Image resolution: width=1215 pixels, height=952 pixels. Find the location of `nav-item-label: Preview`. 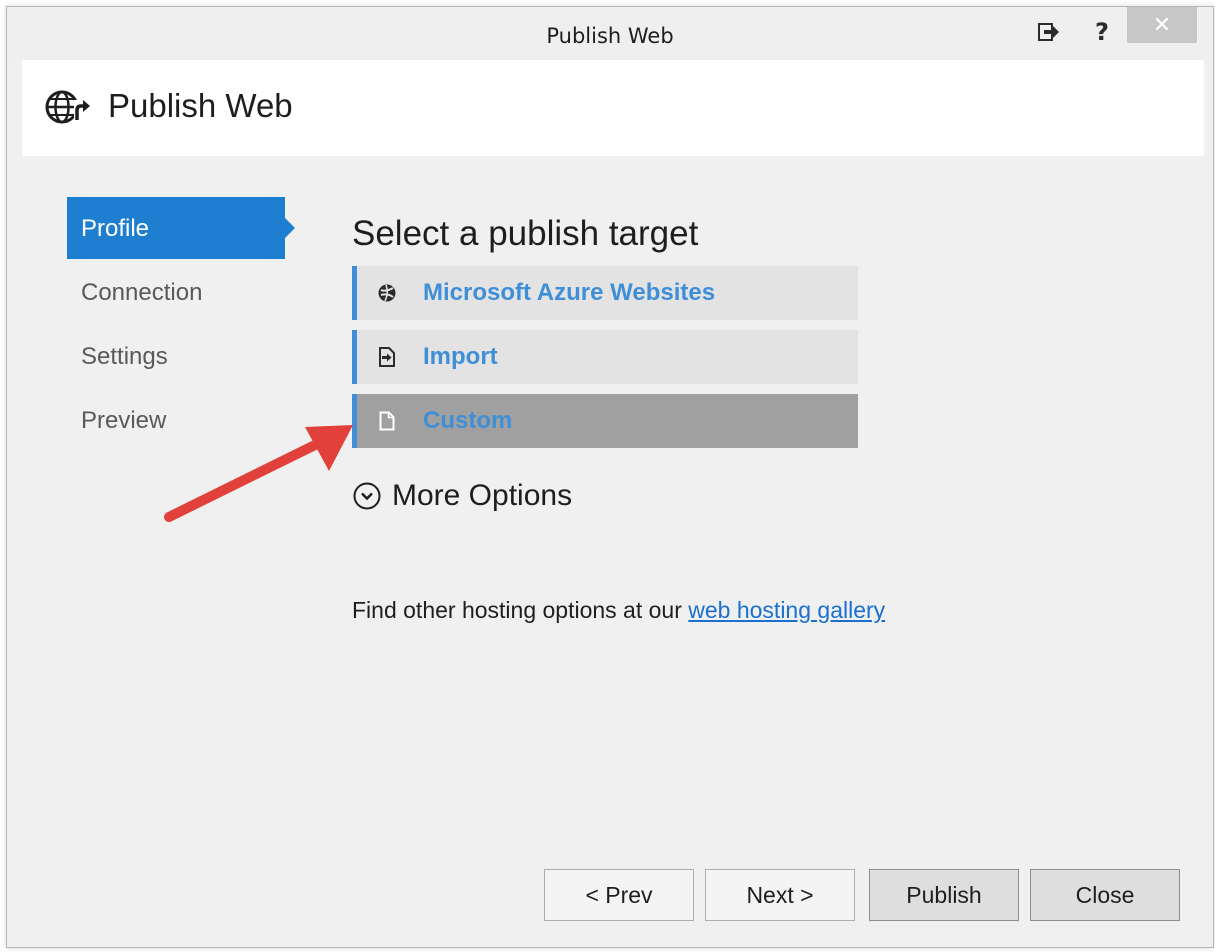

nav-item-label: Preview is located at coordinates (124, 420).